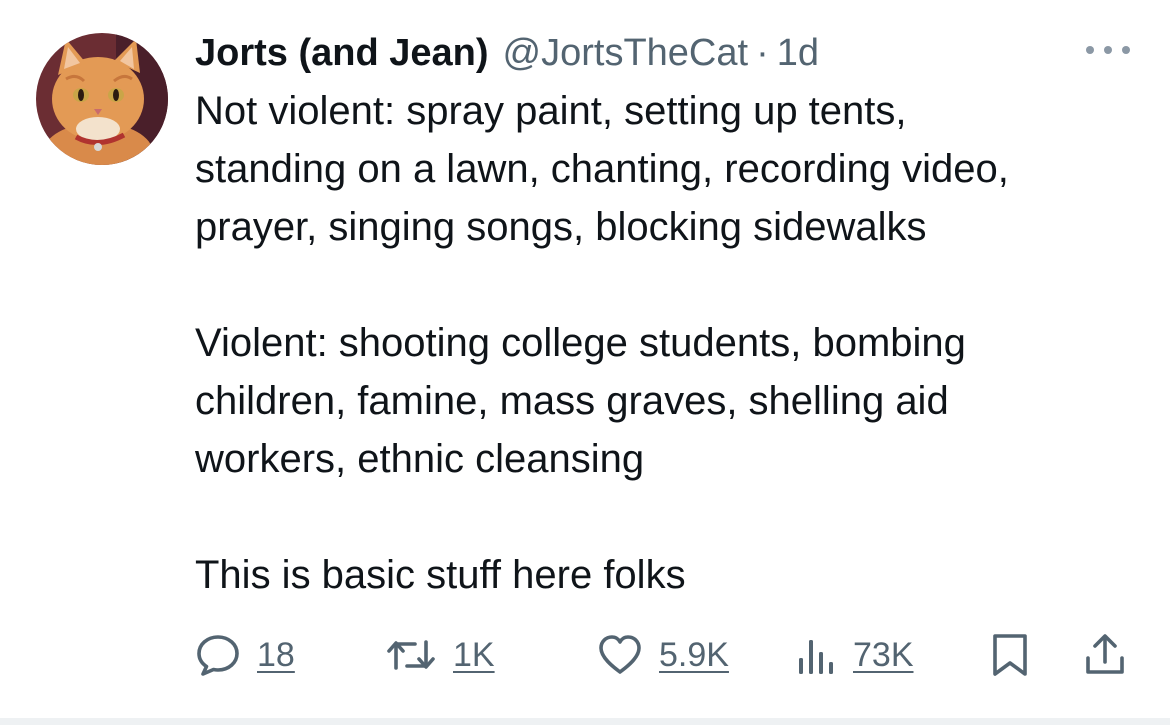 The image size is (1170, 725). What do you see at coordinates (474, 654) in the screenshot?
I see `repost-count: 1K` at bounding box center [474, 654].